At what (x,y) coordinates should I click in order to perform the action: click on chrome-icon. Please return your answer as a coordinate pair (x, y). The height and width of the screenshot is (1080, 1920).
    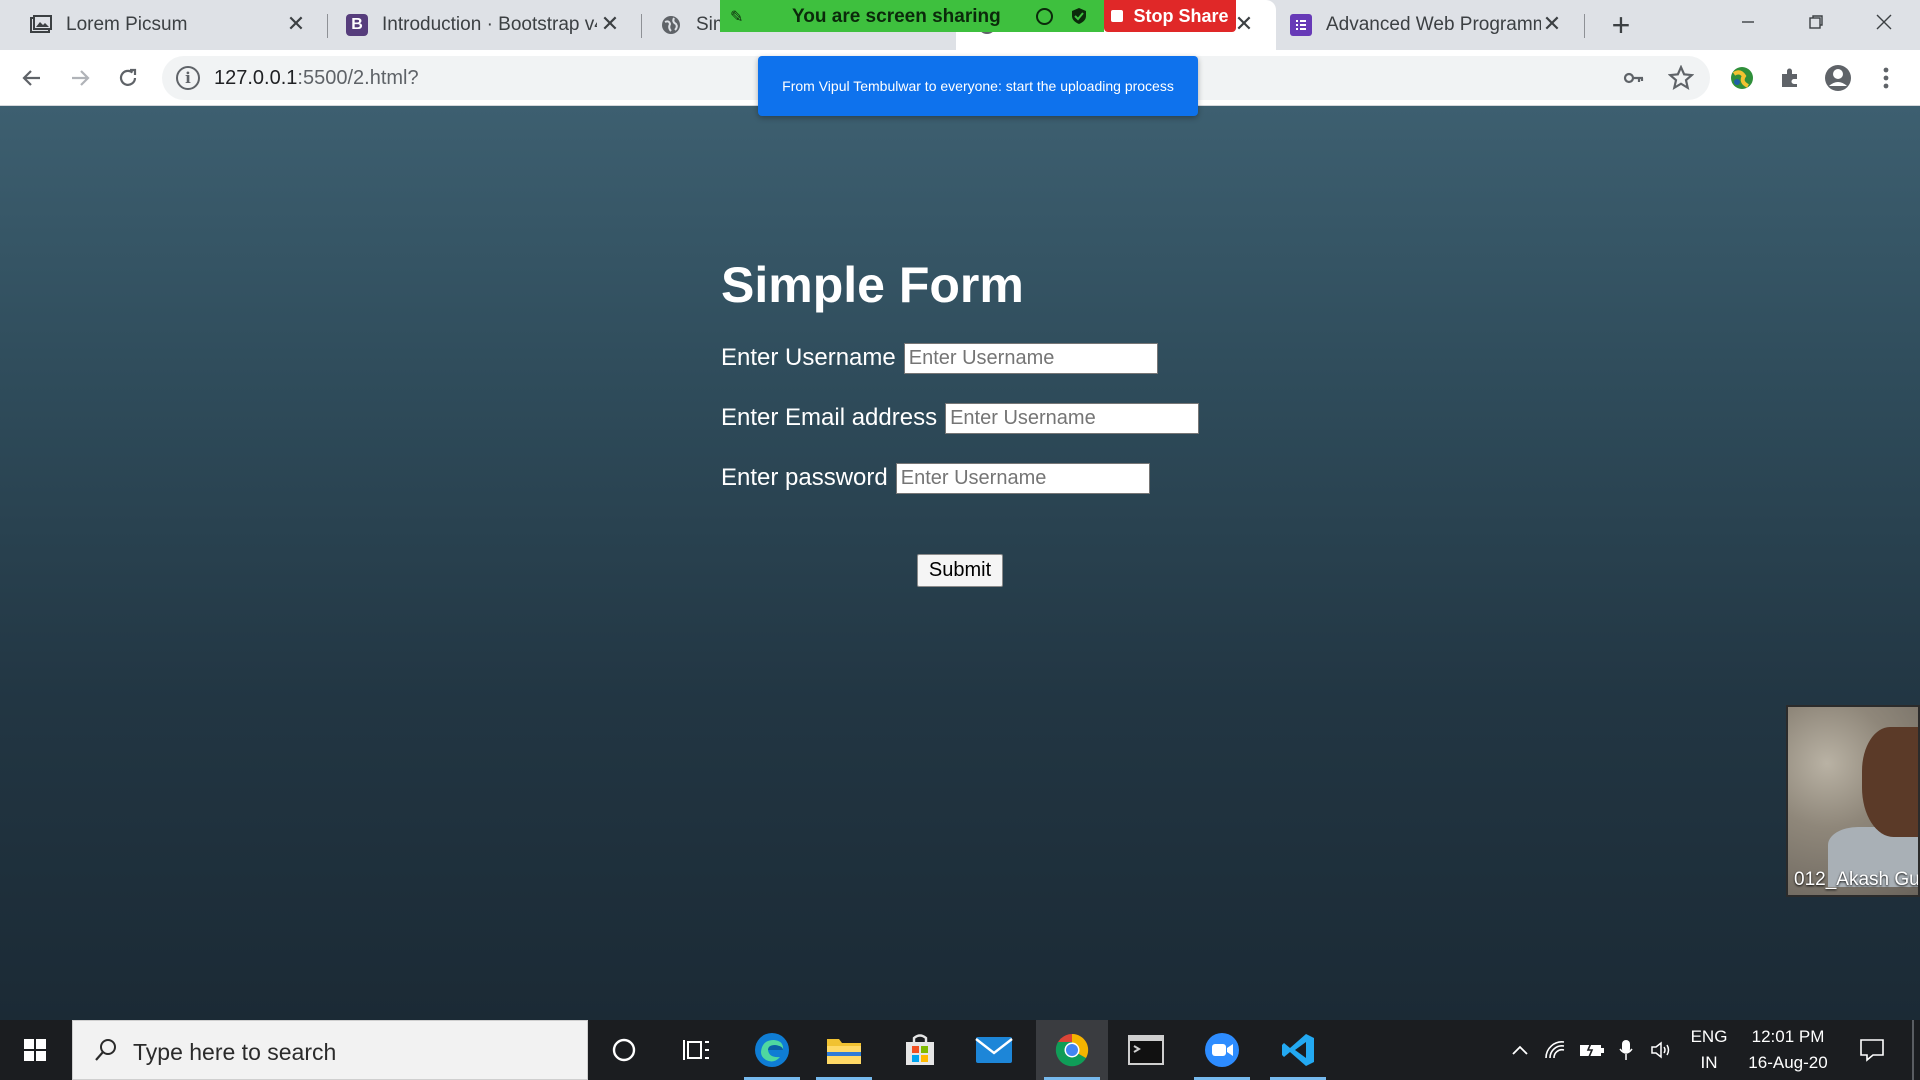
    Looking at the image, I should click on (1072, 1050).